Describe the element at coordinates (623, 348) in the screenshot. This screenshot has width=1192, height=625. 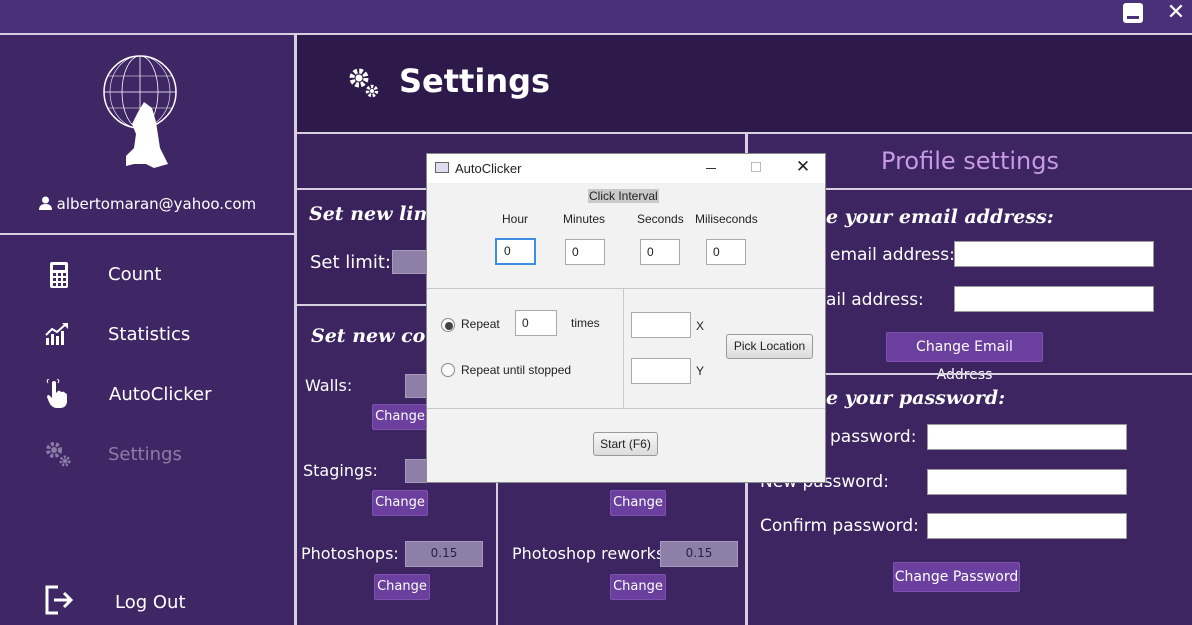
I see `dialog-separator-vertical` at that location.